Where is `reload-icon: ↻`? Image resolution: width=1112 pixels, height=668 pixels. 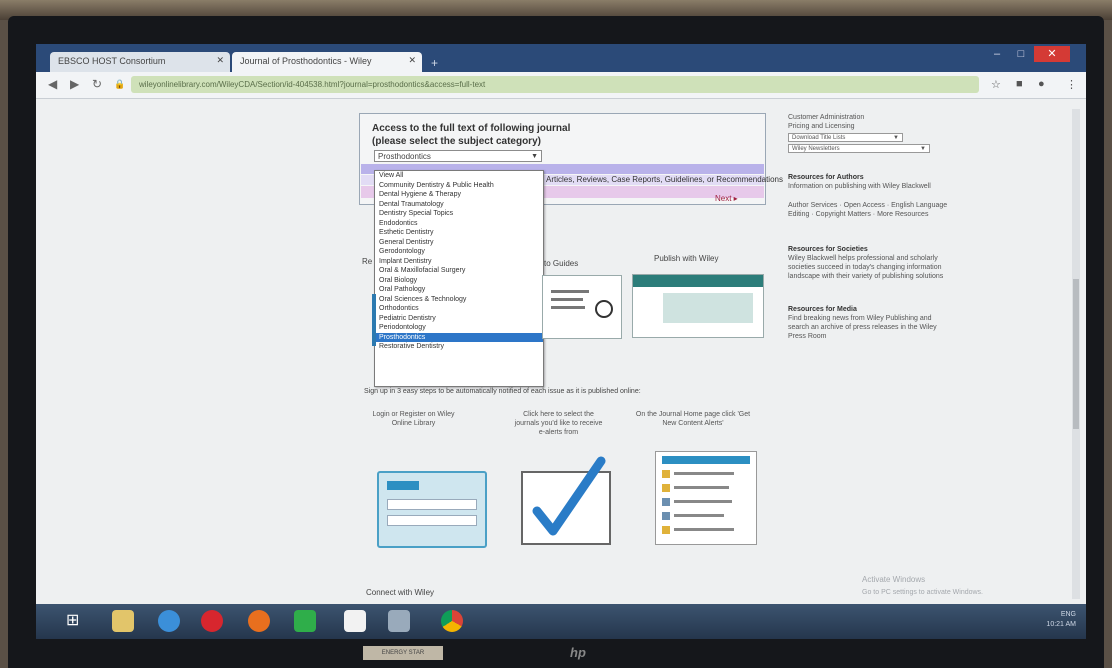 reload-icon: ↻ is located at coordinates (97, 84).